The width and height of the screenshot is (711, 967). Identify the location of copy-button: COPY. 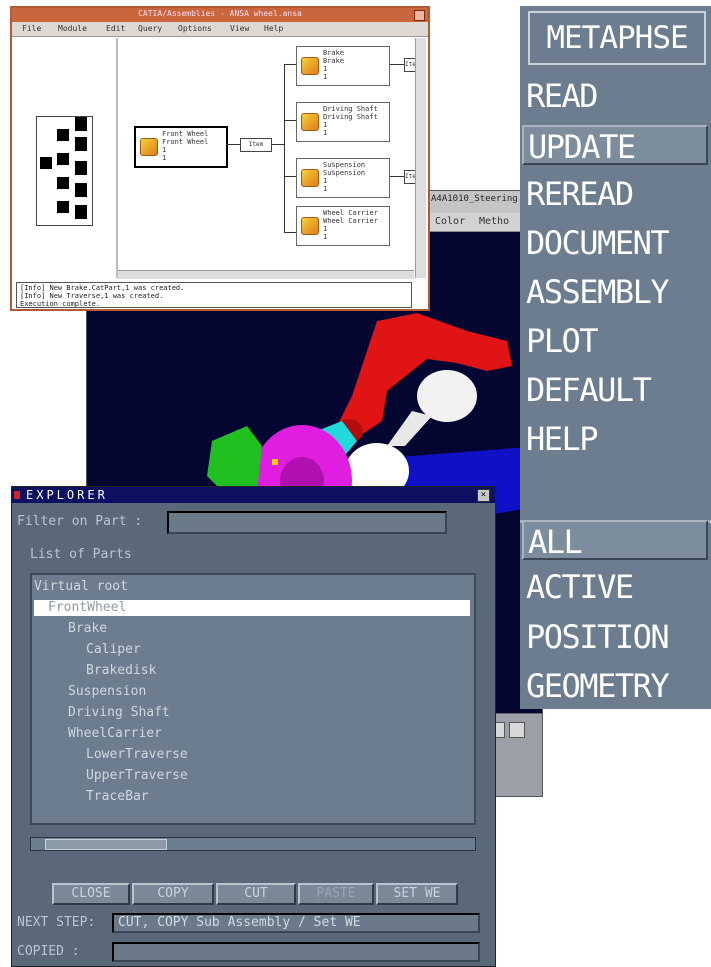
(173, 894).